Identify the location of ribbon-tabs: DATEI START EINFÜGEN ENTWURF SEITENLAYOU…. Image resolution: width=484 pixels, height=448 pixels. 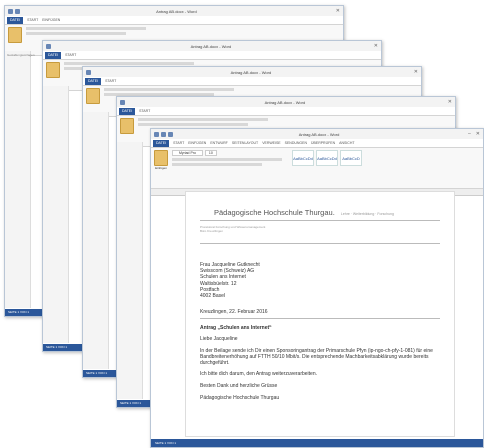
(317, 143).